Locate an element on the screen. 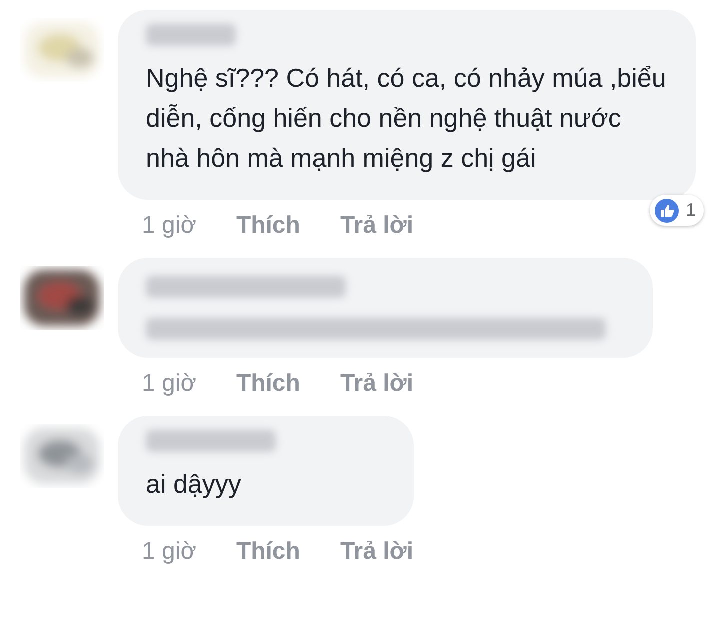  reaction-badge: 1 is located at coordinates (677, 210).